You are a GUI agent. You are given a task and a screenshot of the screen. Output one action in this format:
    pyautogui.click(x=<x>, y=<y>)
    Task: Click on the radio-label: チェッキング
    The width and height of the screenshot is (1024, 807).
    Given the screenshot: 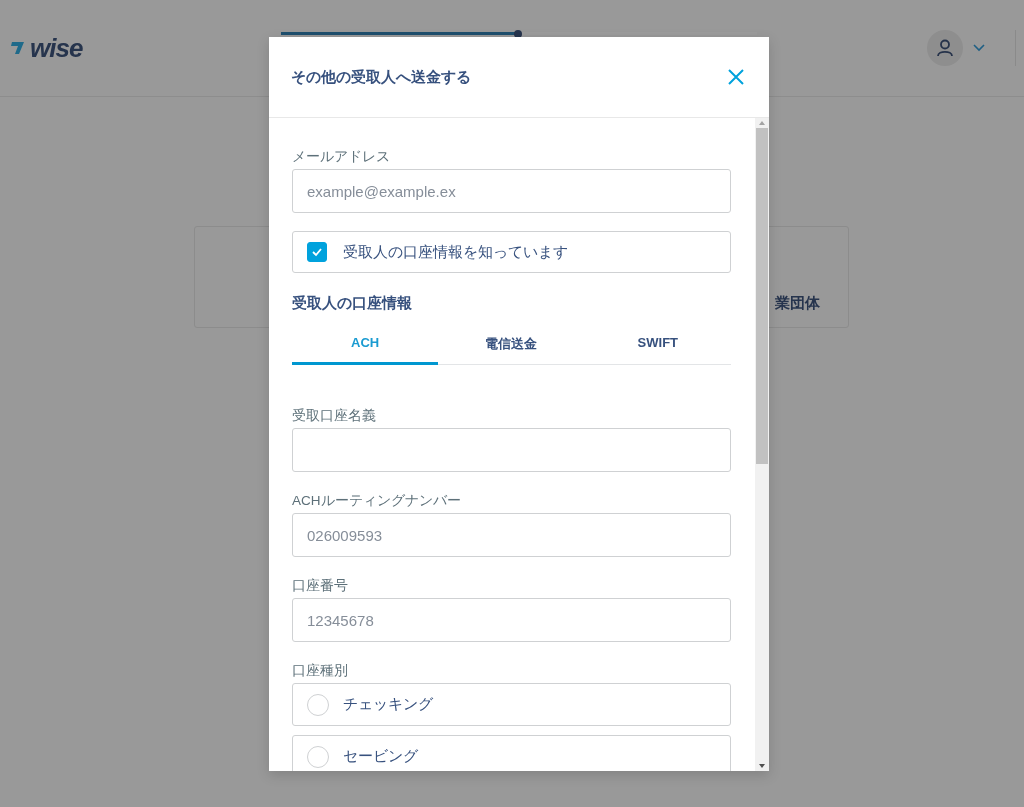 What is the action you would take?
    pyautogui.click(x=388, y=704)
    